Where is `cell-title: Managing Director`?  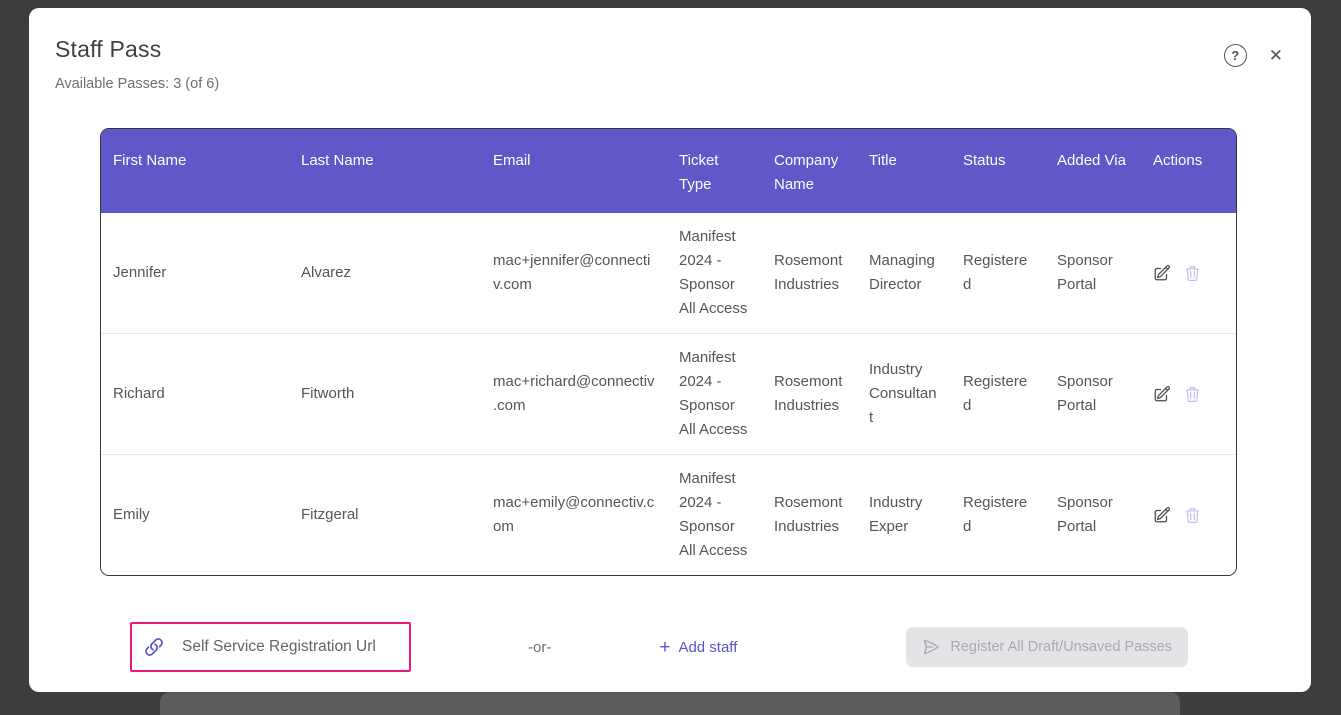
cell-title: Managing Director is located at coordinates (904, 273).